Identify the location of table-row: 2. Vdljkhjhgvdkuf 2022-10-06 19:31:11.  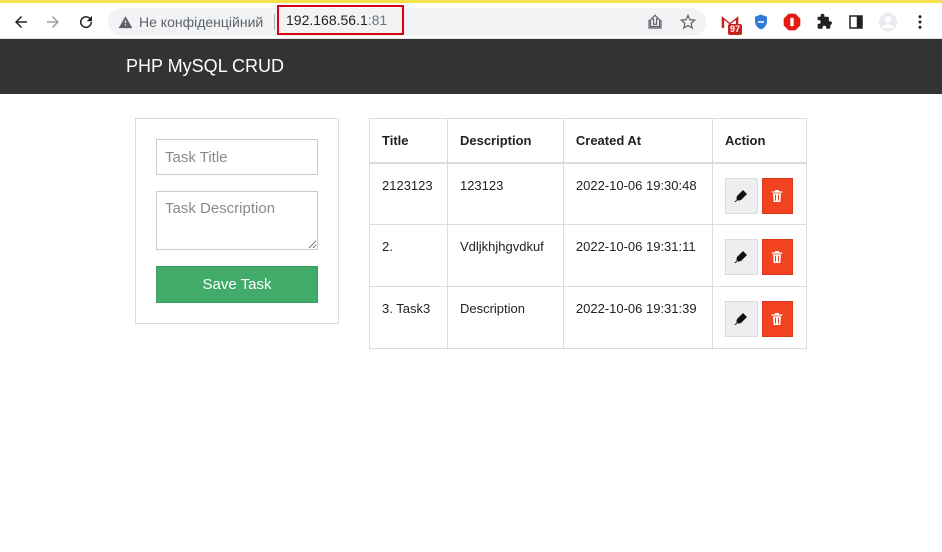
(588, 255).